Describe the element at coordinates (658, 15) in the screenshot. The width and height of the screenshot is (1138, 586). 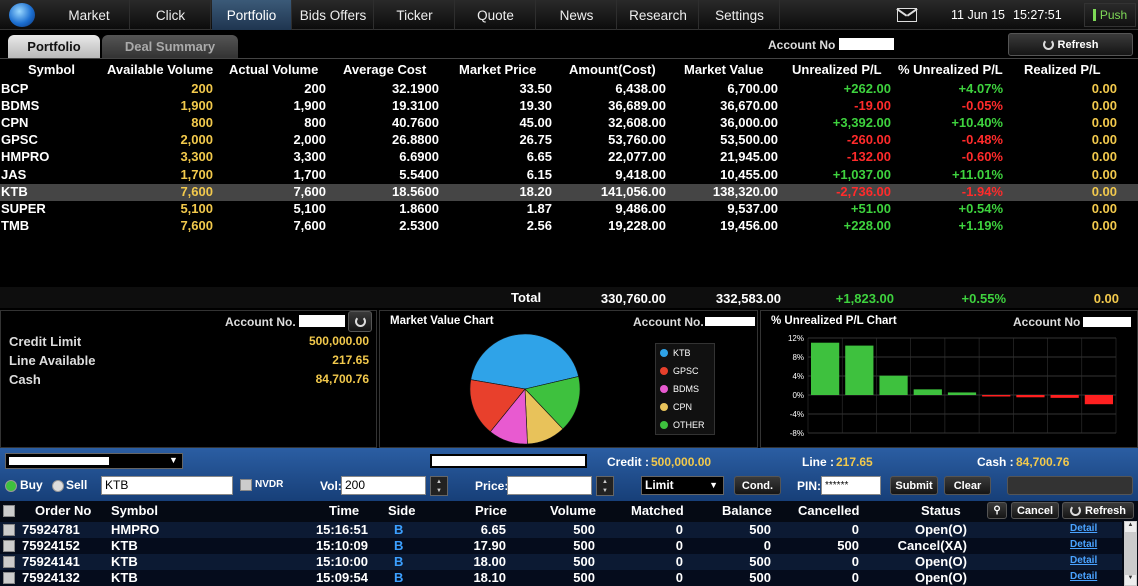
I see `menu-research: Research` at that location.